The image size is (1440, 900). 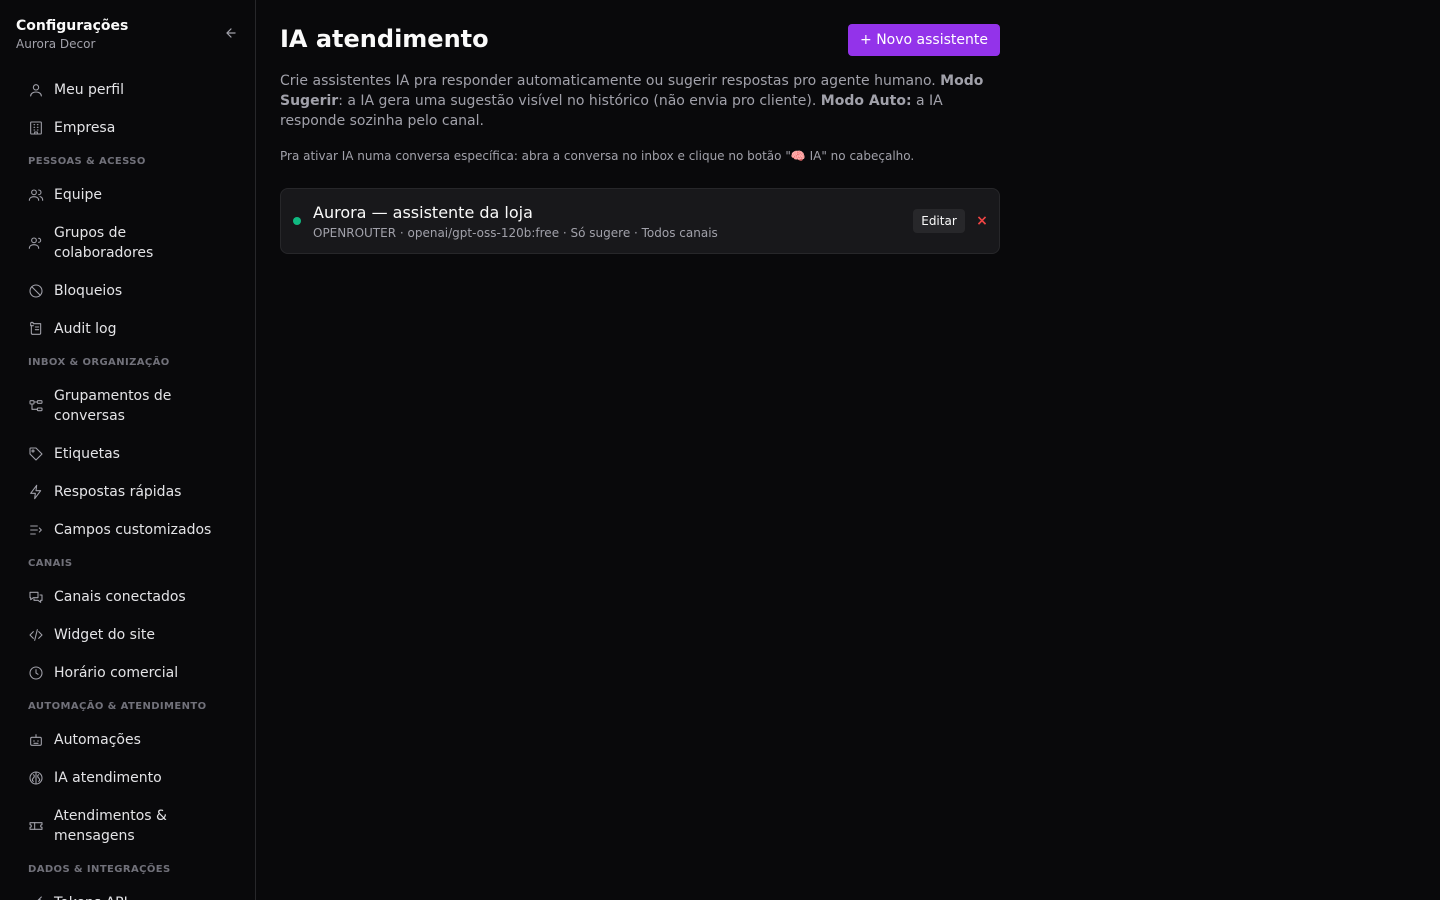 What do you see at coordinates (129, 36) in the screenshot?
I see `sidebar-header: Configurações Aurora Decor` at bounding box center [129, 36].